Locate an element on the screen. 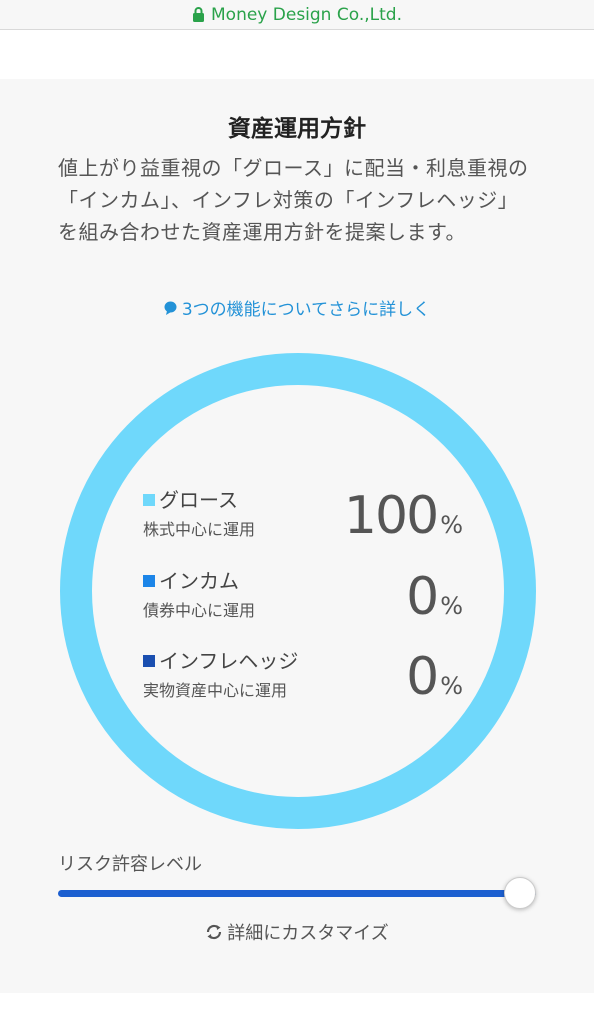 This screenshot has width=594, height=1024. allocation-percent: 100% is located at coordinates (403, 516).